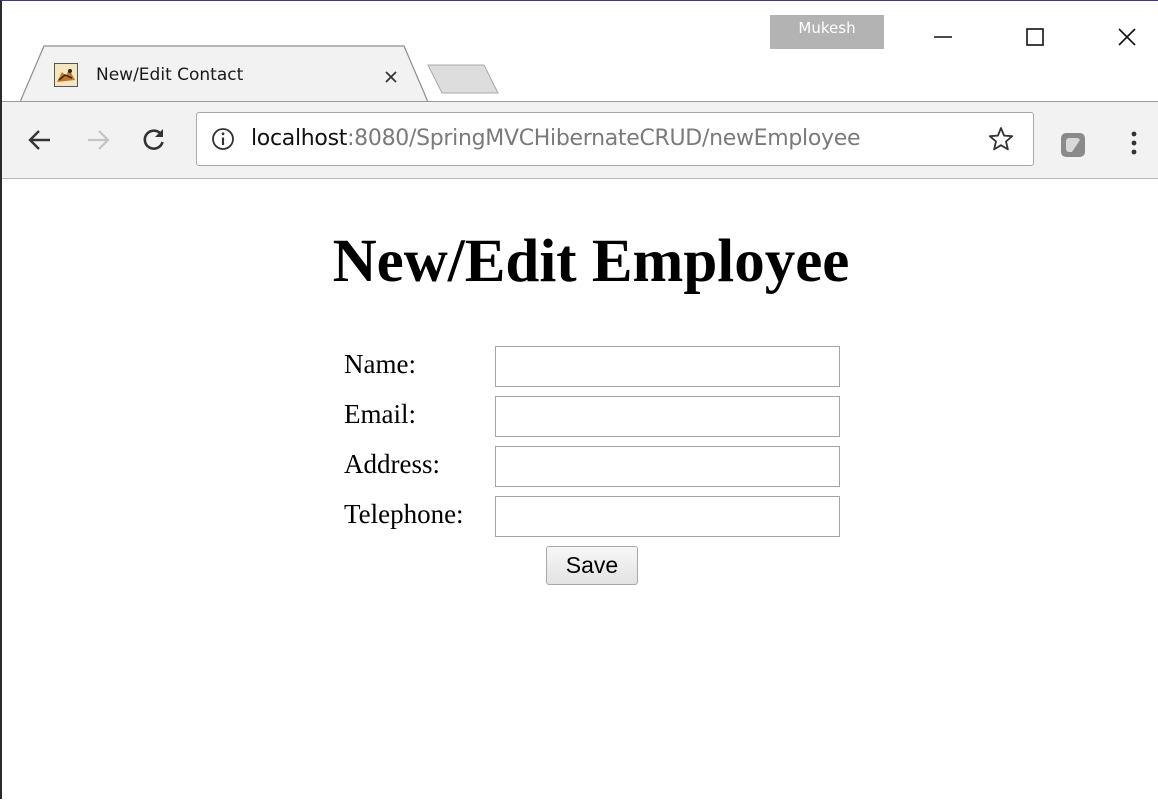 The width and height of the screenshot is (1158, 800). Describe the element at coordinates (66, 75) in the screenshot. I see `tomcat-favicon-icon` at that location.